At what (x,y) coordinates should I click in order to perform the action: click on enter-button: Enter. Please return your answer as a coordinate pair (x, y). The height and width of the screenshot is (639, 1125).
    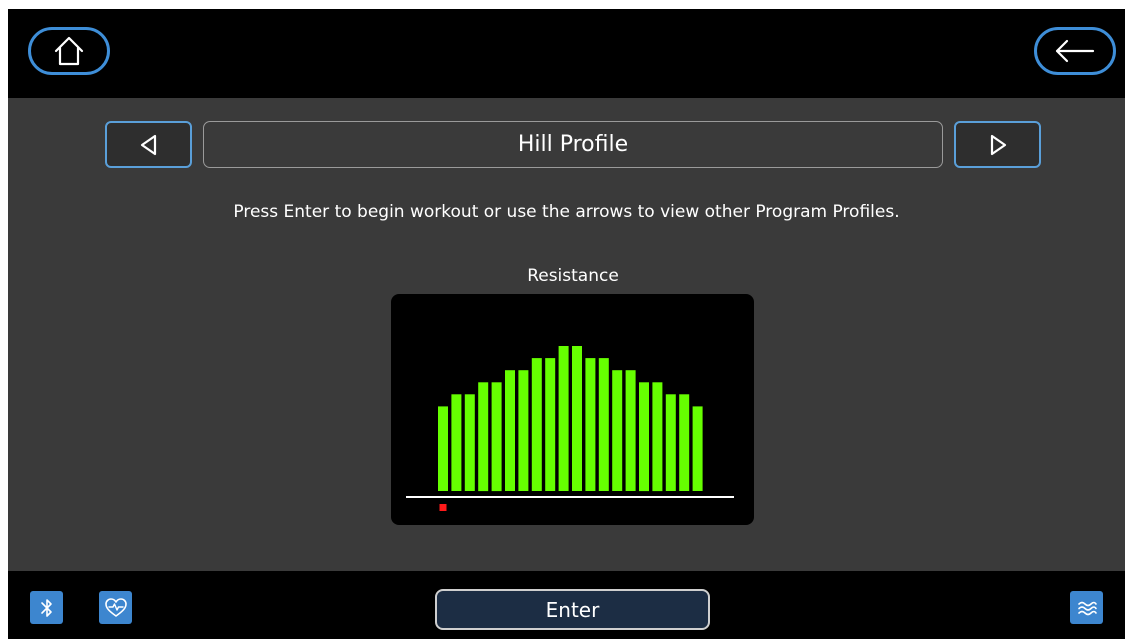
    Looking at the image, I should click on (572, 609).